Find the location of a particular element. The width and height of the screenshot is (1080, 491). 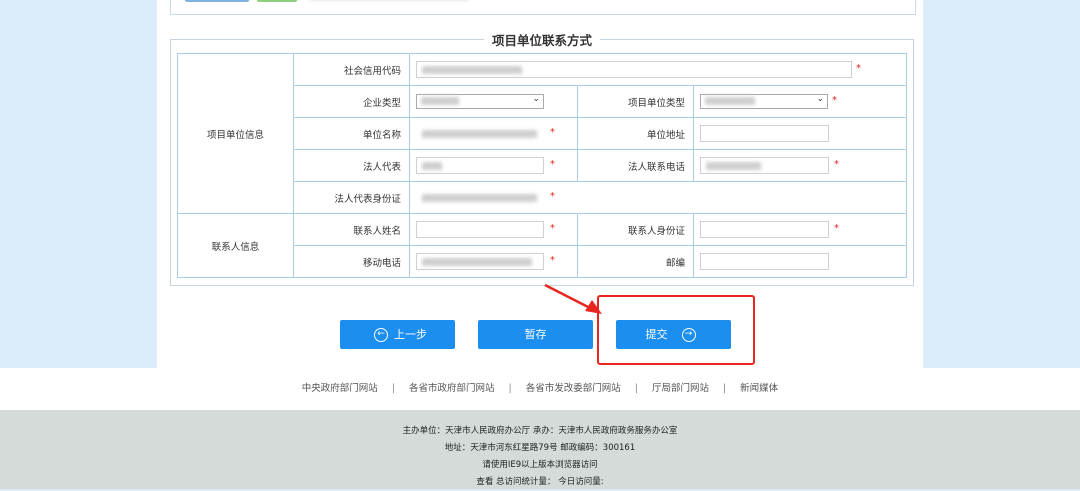

credit-code-cell: * is located at coordinates (658, 69).